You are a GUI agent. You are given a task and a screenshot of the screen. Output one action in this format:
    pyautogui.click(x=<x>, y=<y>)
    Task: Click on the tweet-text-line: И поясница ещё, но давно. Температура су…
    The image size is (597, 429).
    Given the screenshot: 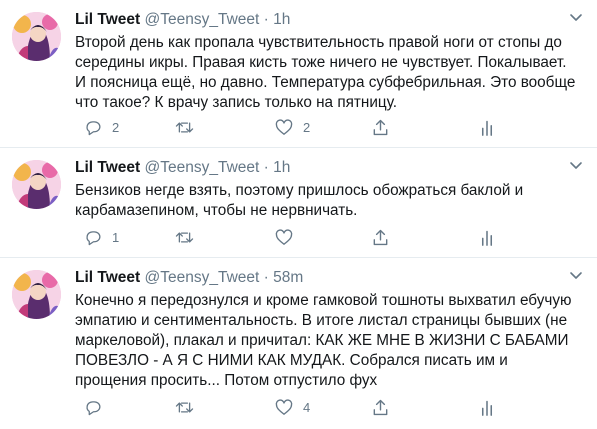 What is the action you would take?
    pyautogui.click(x=325, y=82)
    